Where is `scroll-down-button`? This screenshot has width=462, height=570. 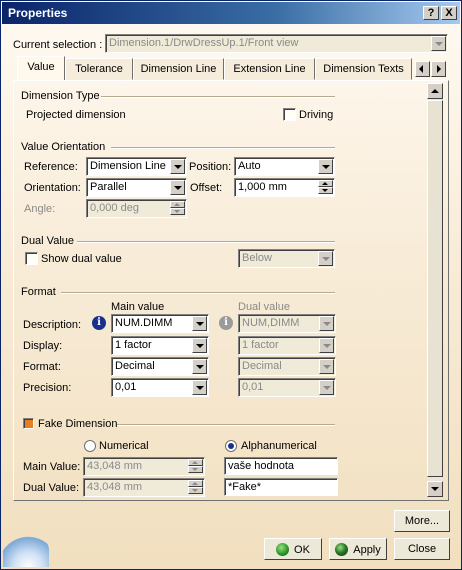 scroll-down-button is located at coordinates (435, 489).